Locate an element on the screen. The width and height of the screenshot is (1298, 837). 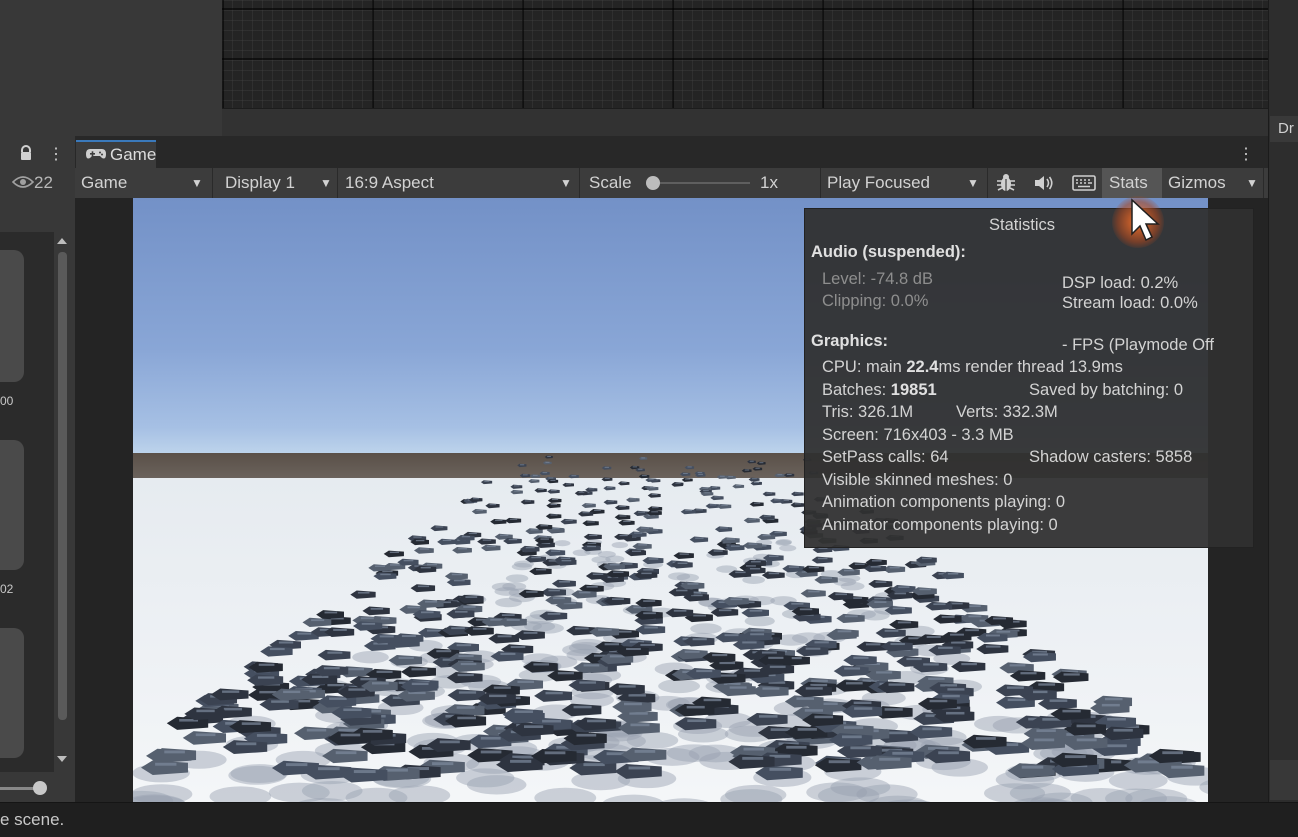
visible-count: 22 is located at coordinates (32, 183).